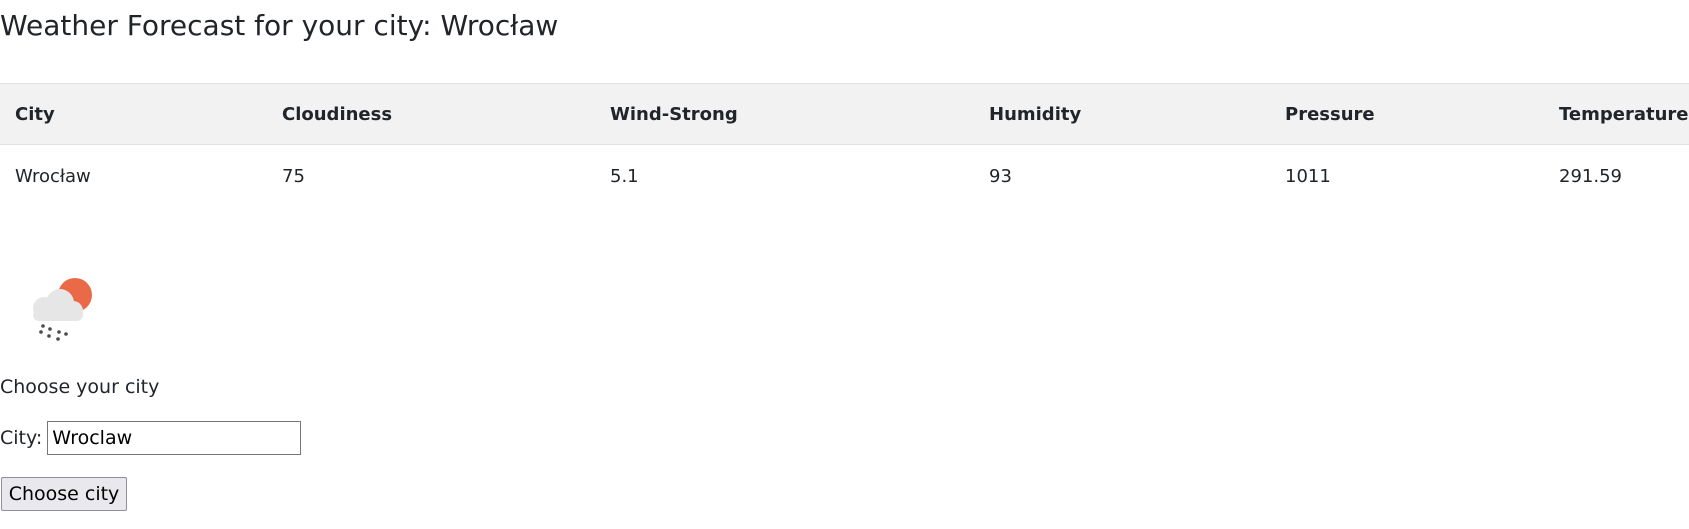 This screenshot has height=529, width=1689. I want to click on table-row: Wrocław 75 5.1 93 1011 291.59, so click(844, 176).